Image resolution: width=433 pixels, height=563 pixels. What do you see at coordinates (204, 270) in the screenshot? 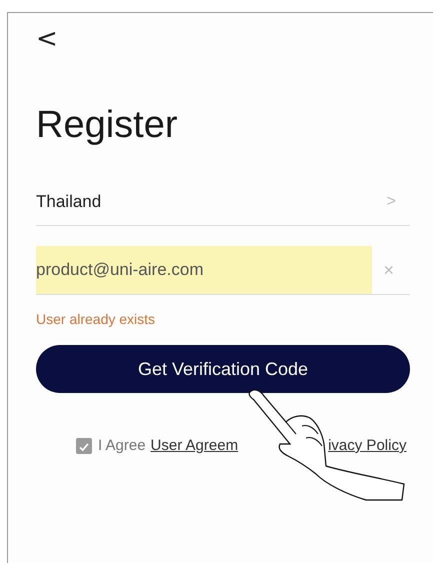
I see `email-value: product@uni-aire.com` at bounding box center [204, 270].